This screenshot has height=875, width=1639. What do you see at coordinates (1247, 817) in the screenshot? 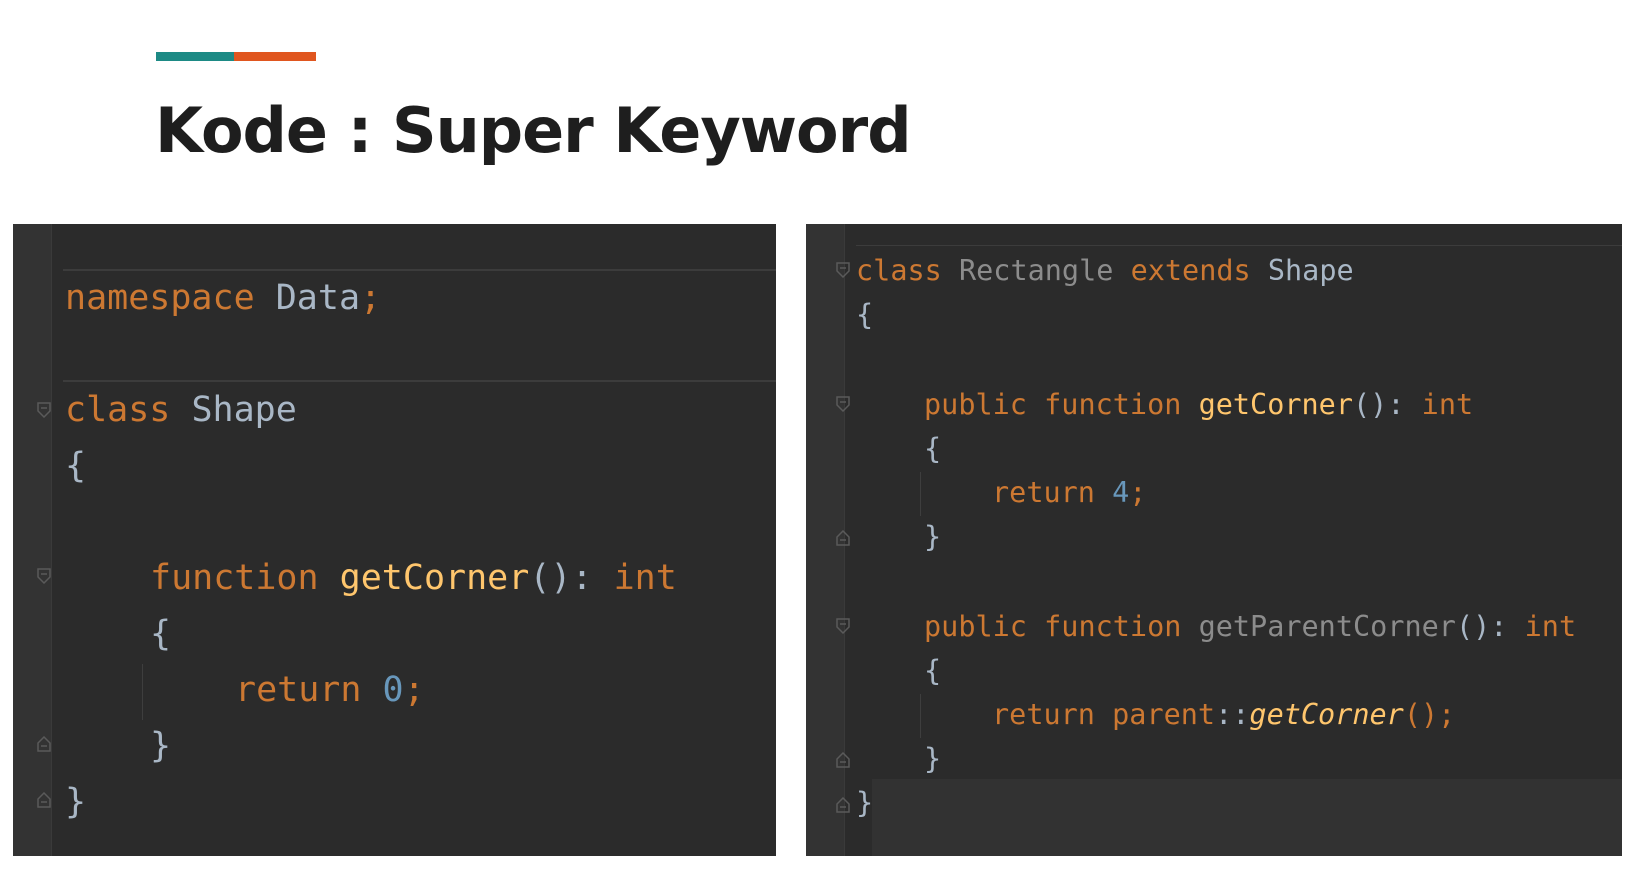
I see `current-line-highlight` at bounding box center [1247, 817].